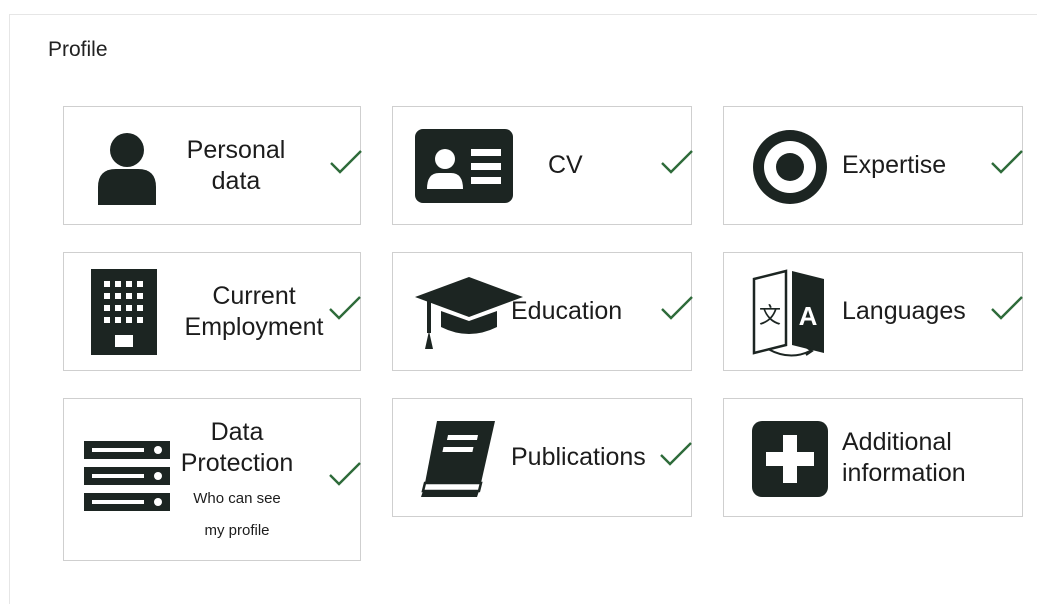 The height and width of the screenshot is (604, 1037). I want to click on card-cv: CV, so click(543, 165).